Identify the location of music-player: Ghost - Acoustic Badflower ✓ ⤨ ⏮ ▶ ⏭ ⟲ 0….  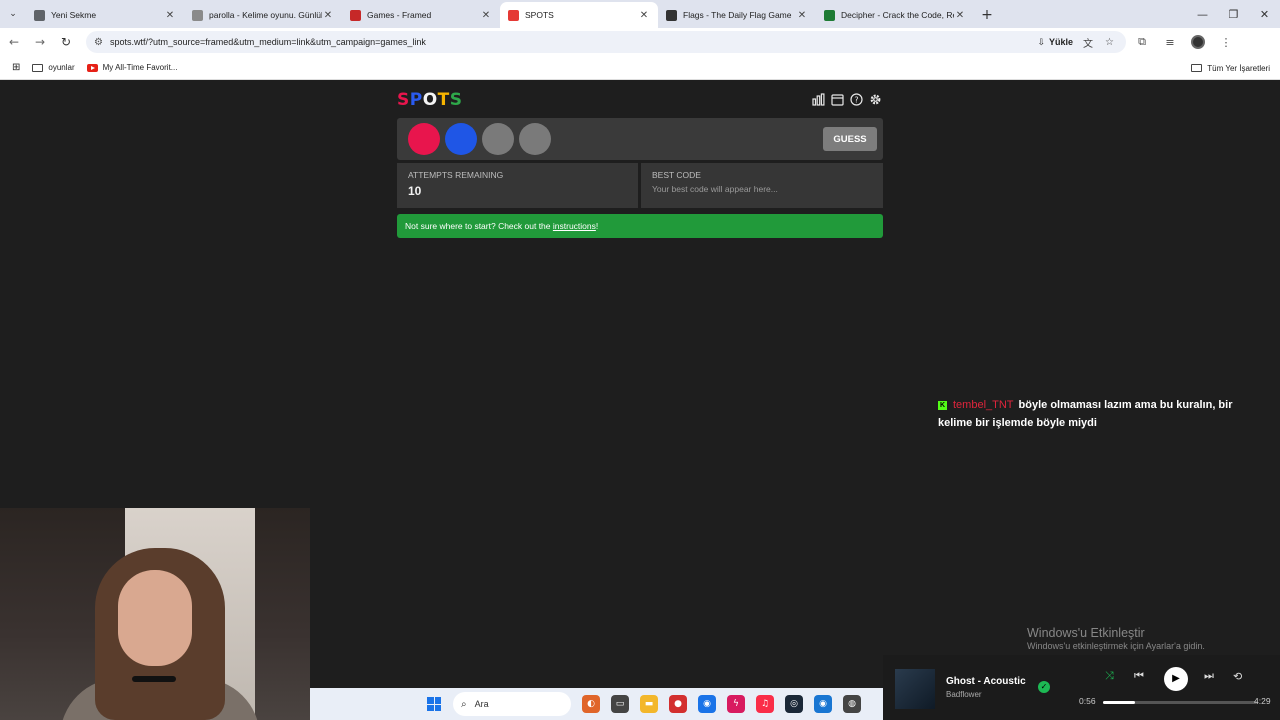
(1081, 687).